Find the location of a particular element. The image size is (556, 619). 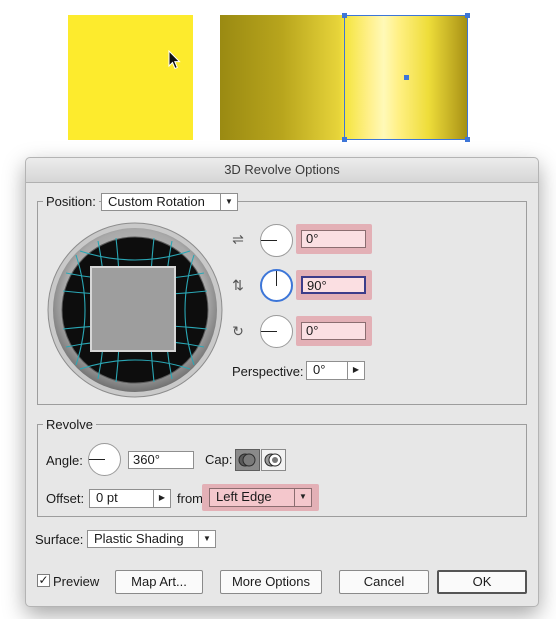

selection-center-point is located at coordinates (406, 77).